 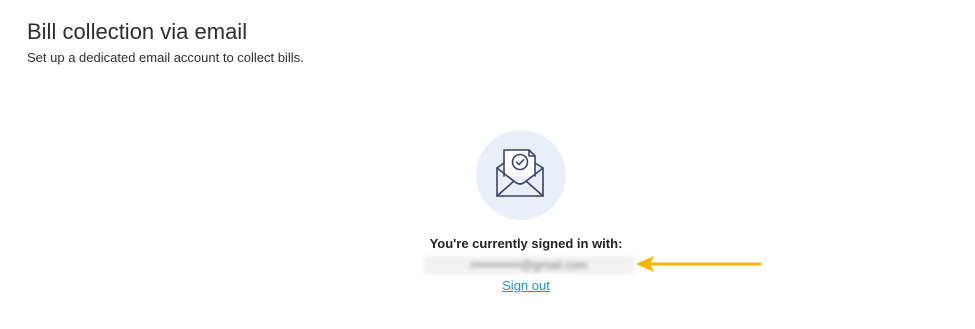 What do you see at coordinates (529, 265) in the screenshot?
I see `signed-in-email: r•••••••••••@gmail.com` at bounding box center [529, 265].